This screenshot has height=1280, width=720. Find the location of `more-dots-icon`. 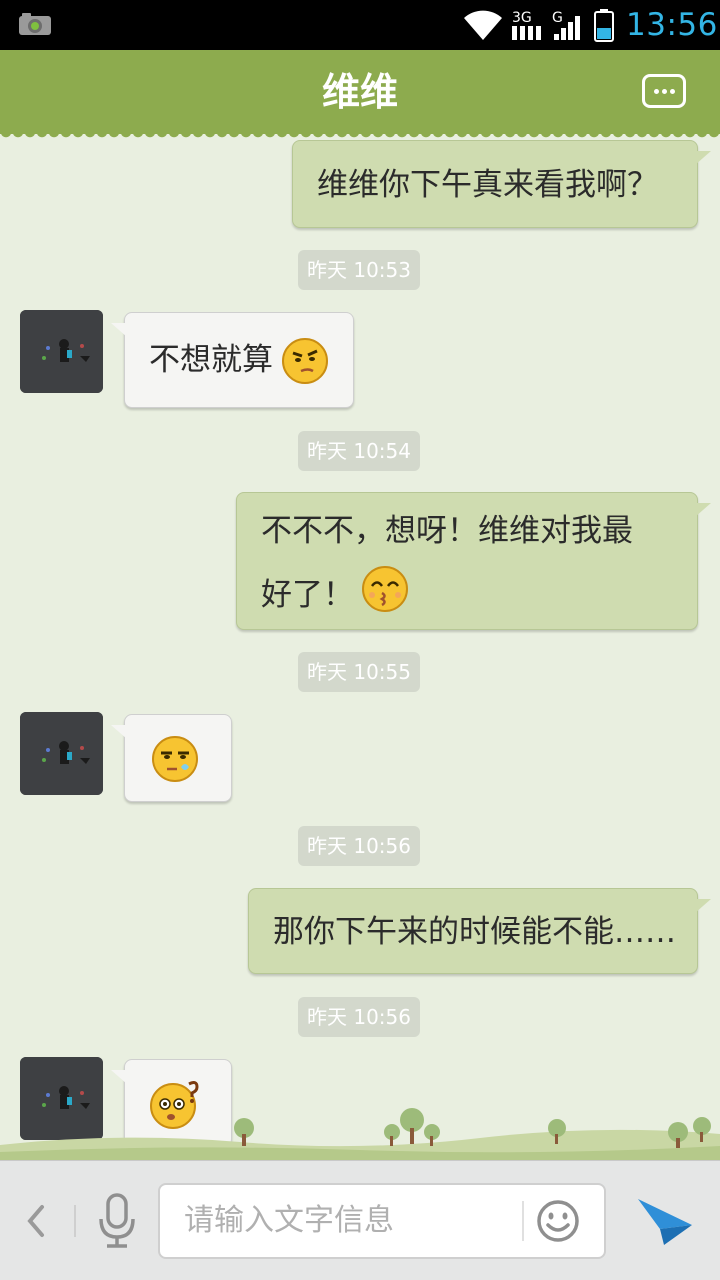

more-dots-icon is located at coordinates (664, 91).